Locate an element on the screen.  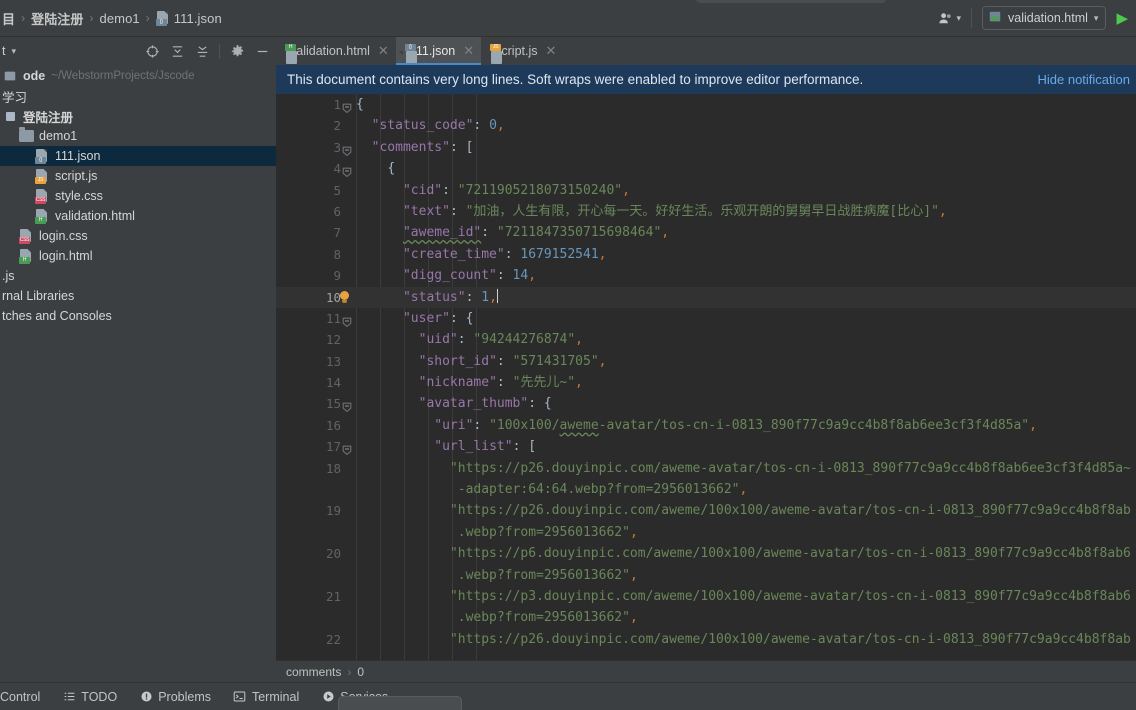
code-line: 3 "comments": [ is located at coordinates (706, 147).